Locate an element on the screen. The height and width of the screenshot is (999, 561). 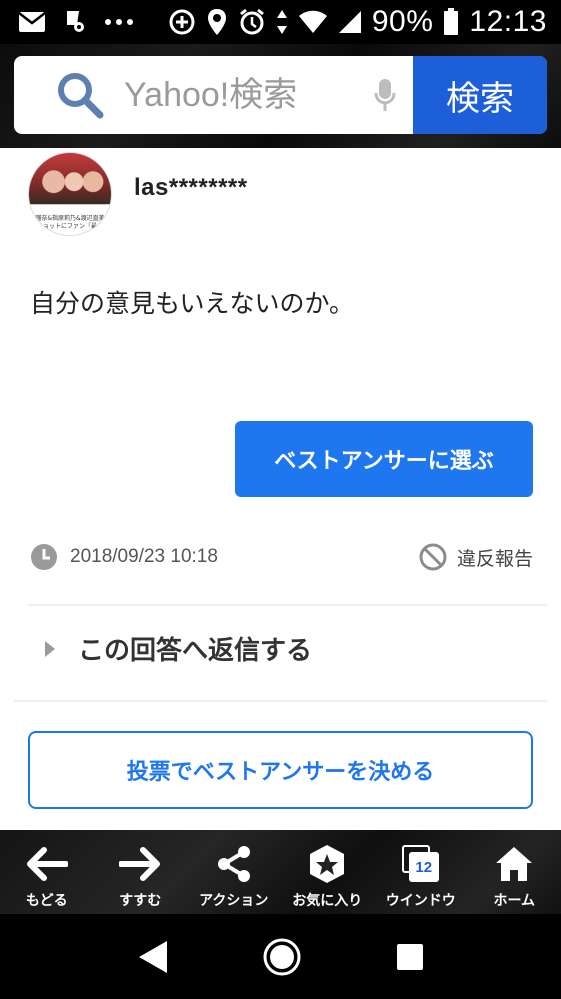
favorites-label: お気に入り is located at coordinates (327, 901).